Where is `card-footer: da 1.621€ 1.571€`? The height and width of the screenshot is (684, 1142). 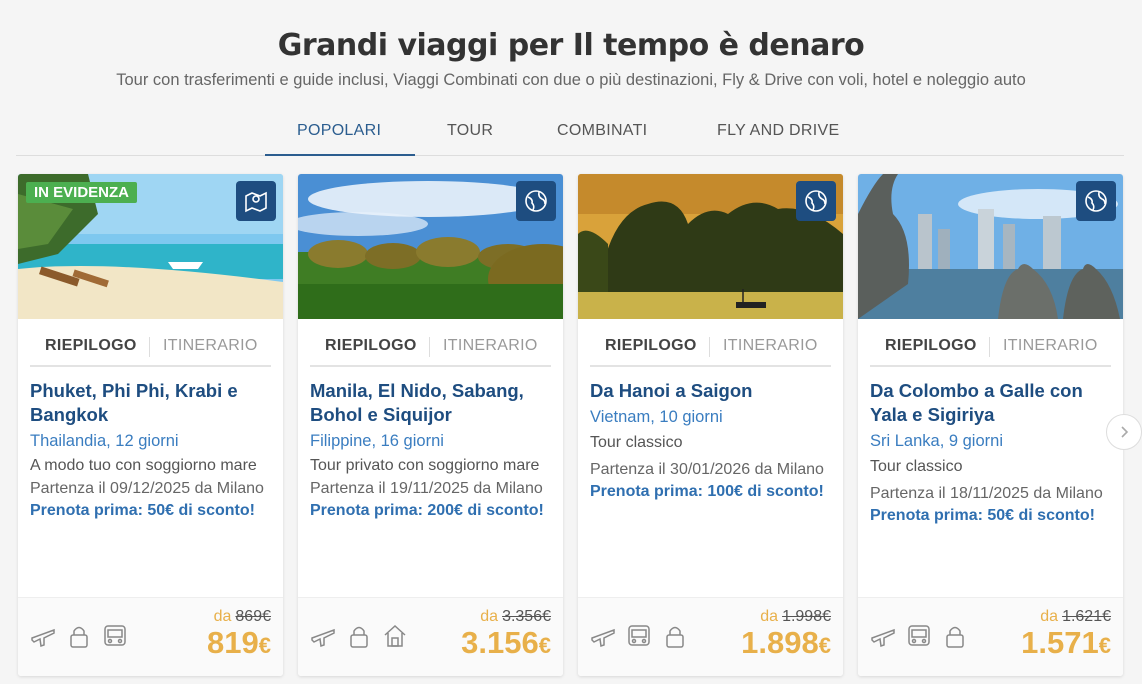
card-footer: da 1.621€ 1.571€ is located at coordinates (990, 636).